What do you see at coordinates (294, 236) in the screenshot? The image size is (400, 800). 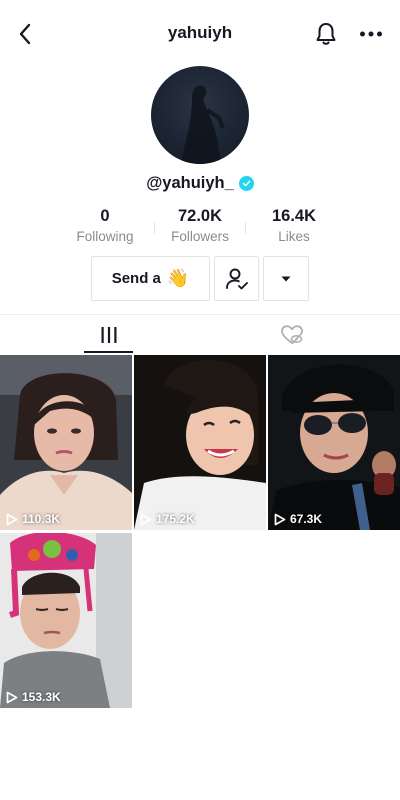 I see `stat-label: Likes` at bounding box center [294, 236].